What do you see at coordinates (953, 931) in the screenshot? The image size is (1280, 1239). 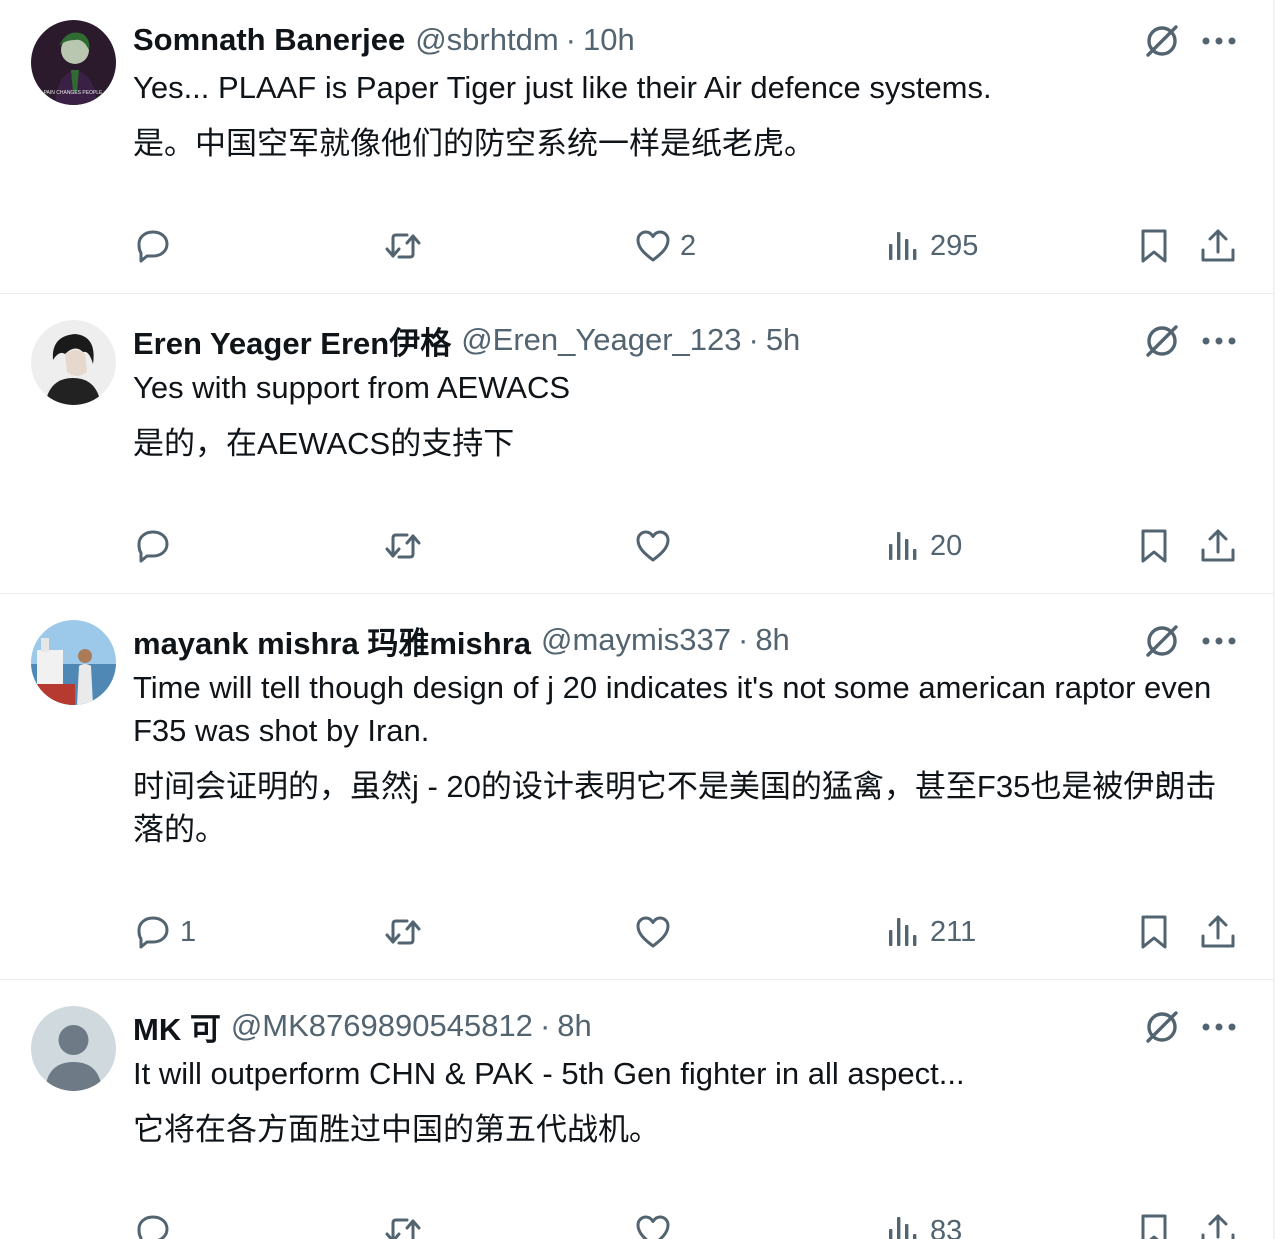 I see `view-count: 211` at bounding box center [953, 931].